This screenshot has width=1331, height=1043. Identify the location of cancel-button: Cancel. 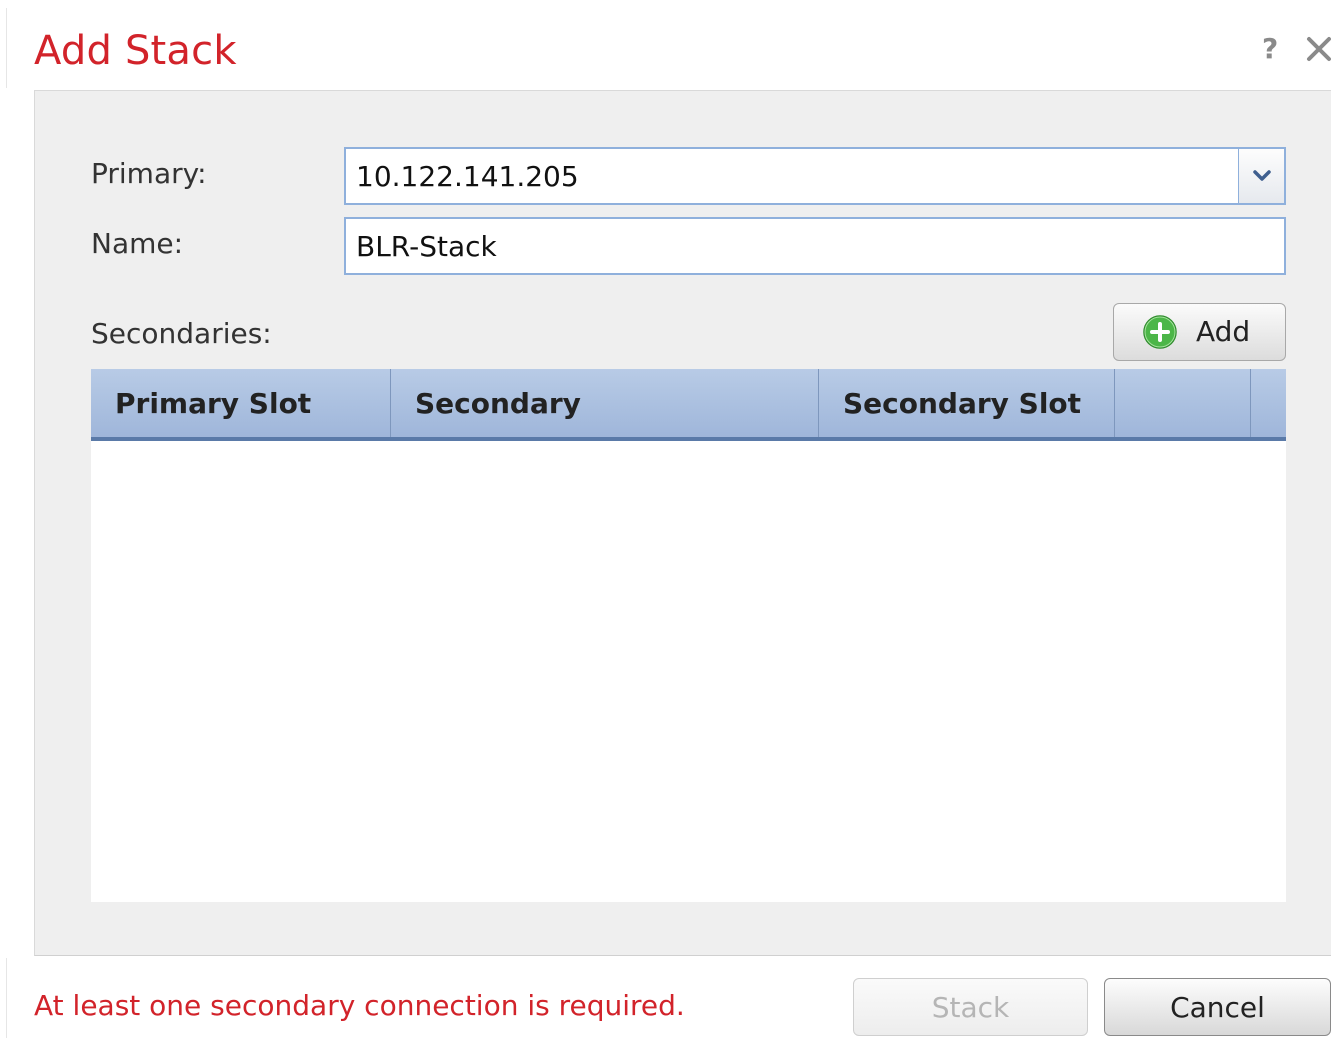
(1217, 1007).